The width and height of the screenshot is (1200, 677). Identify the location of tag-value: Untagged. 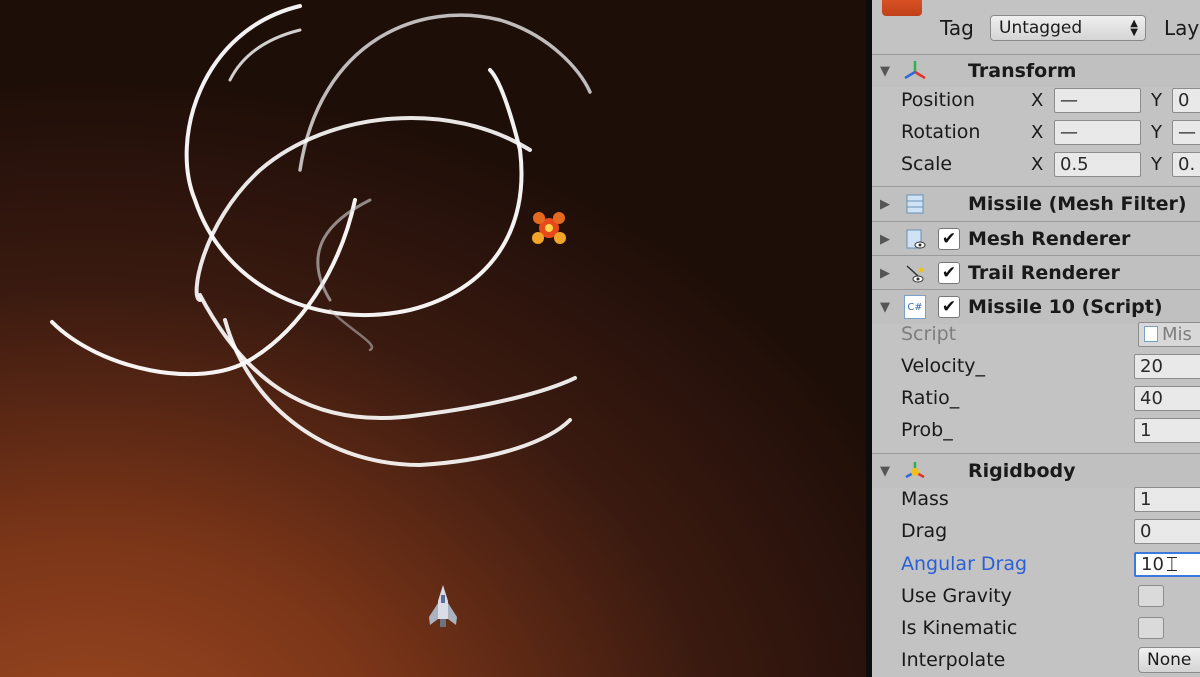
(1041, 28).